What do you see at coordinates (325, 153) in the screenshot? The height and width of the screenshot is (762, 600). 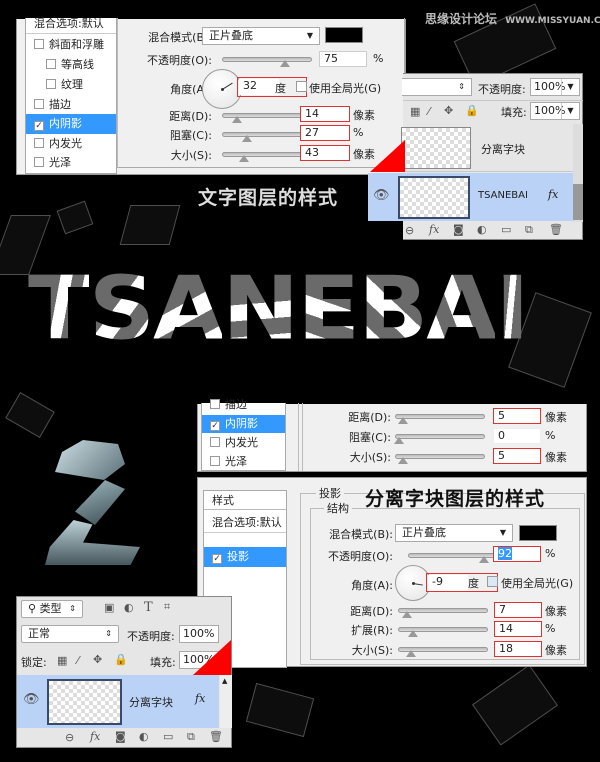 I see `size-input: 43` at bounding box center [325, 153].